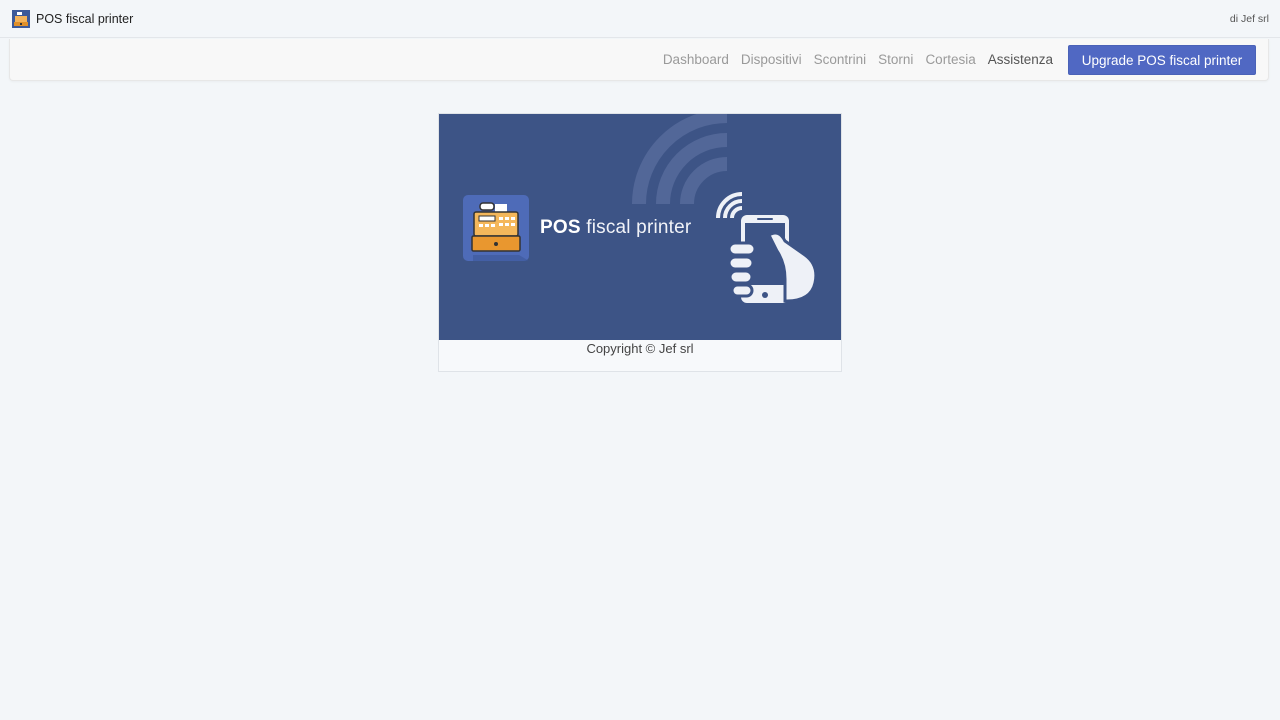  I want to click on splash-card: POS fiscal printer Copyright © Jef srl, so click(640, 242).